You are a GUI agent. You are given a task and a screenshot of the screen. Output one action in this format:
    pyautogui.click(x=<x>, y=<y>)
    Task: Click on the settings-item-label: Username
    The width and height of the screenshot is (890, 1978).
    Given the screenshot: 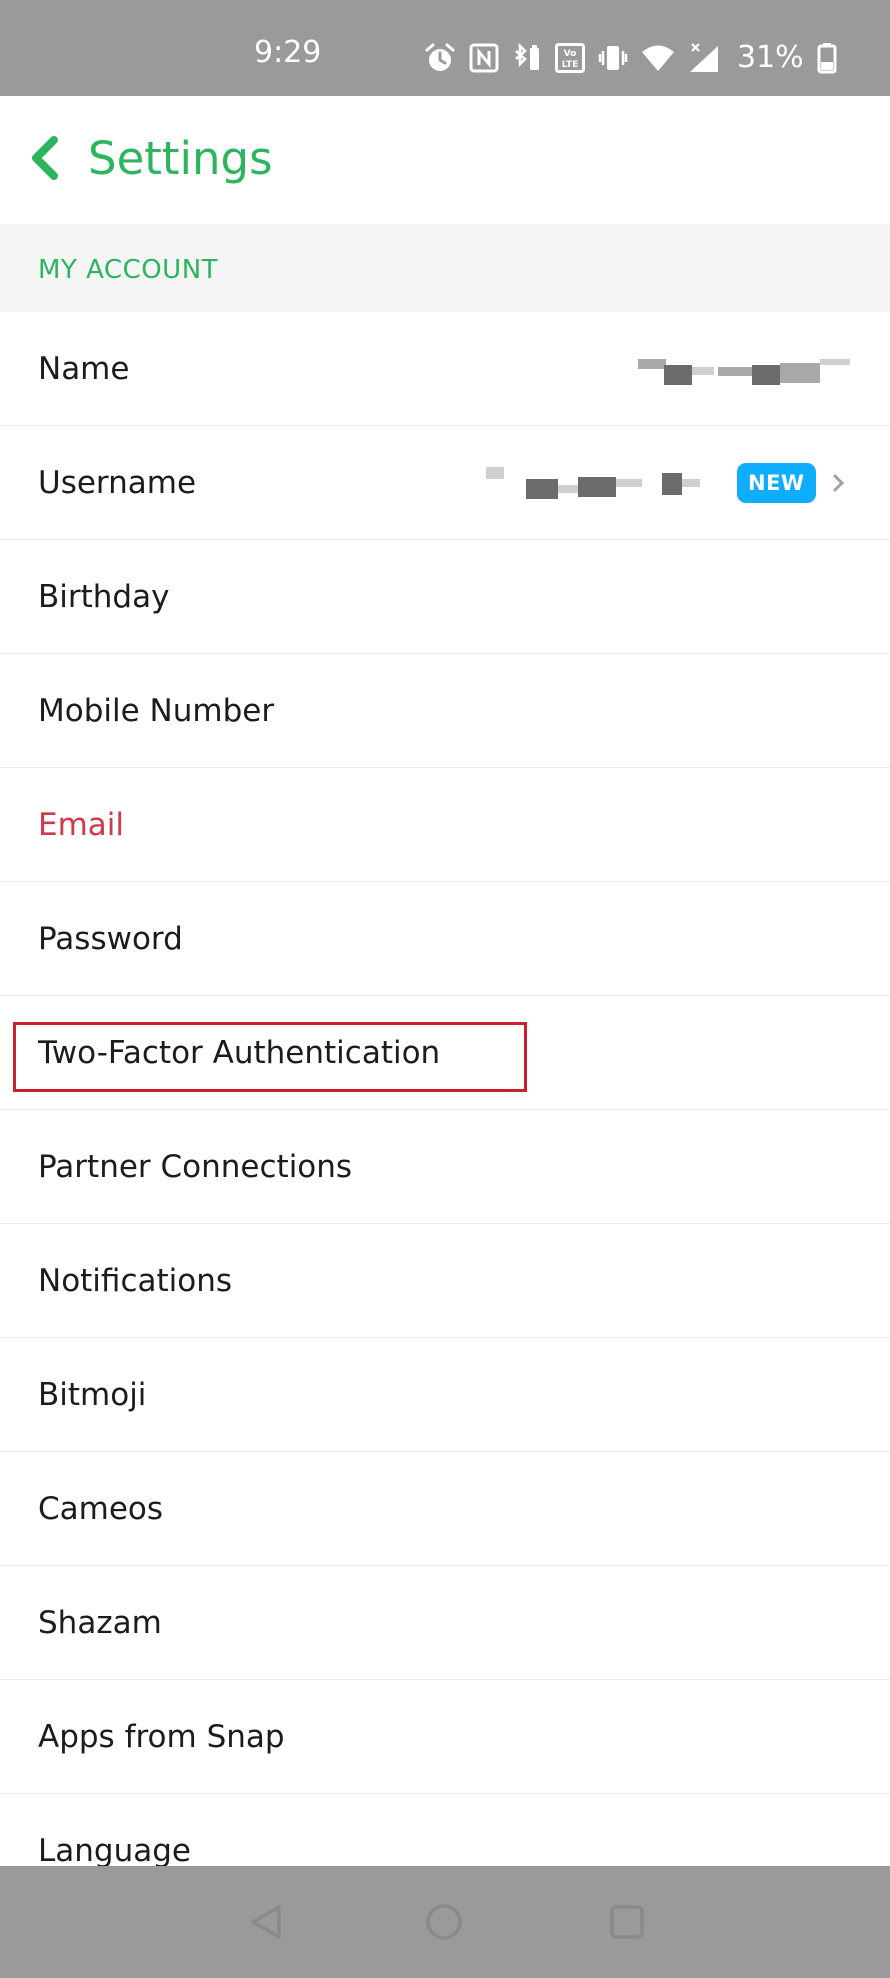 What is the action you would take?
    pyautogui.click(x=117, y=482)
    